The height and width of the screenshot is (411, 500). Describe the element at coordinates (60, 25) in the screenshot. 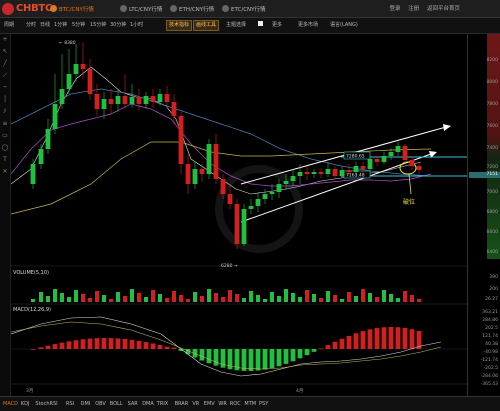

I see `period-1m: 1分钟` at that location.